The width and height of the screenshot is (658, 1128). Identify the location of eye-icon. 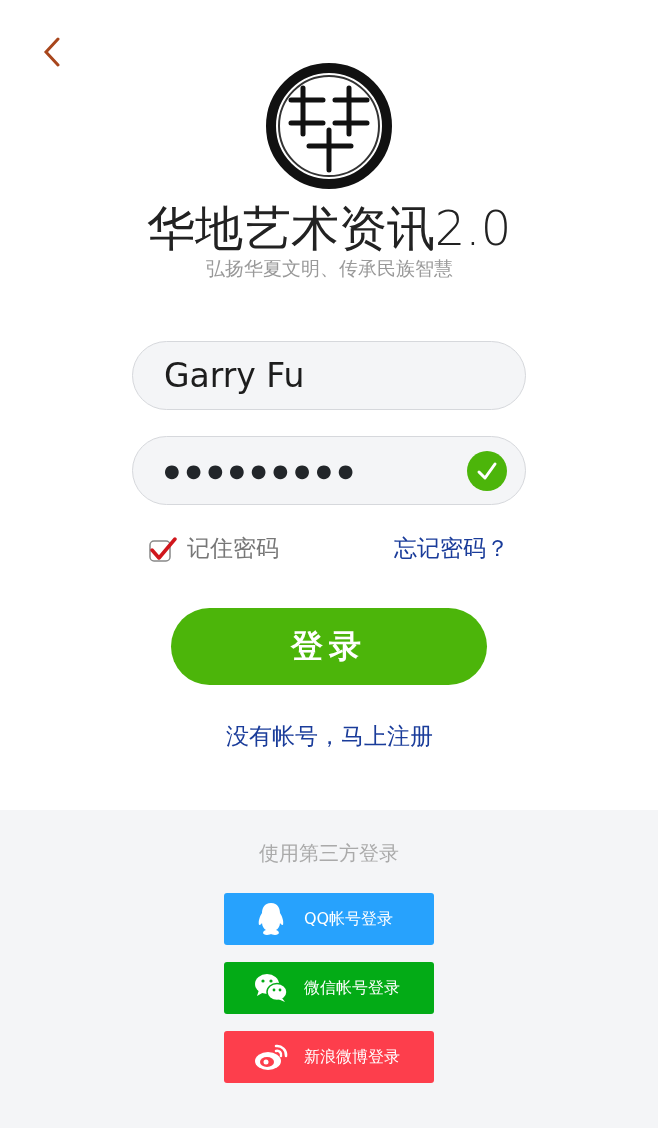
(271, 1057).